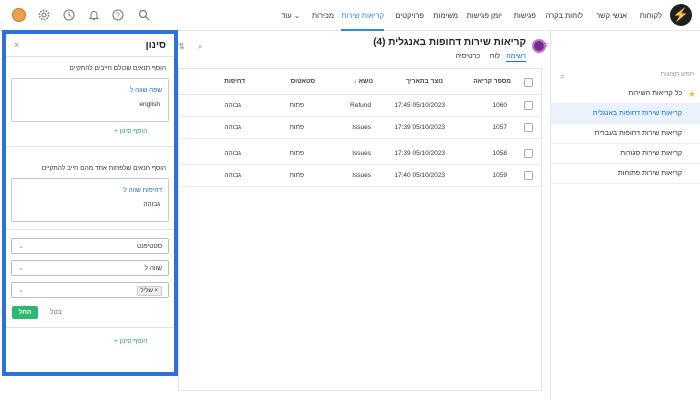 This screenshot has height=400, width=700. I want to click on field-select: סטטיפנט ⌄, so click(90, 246).